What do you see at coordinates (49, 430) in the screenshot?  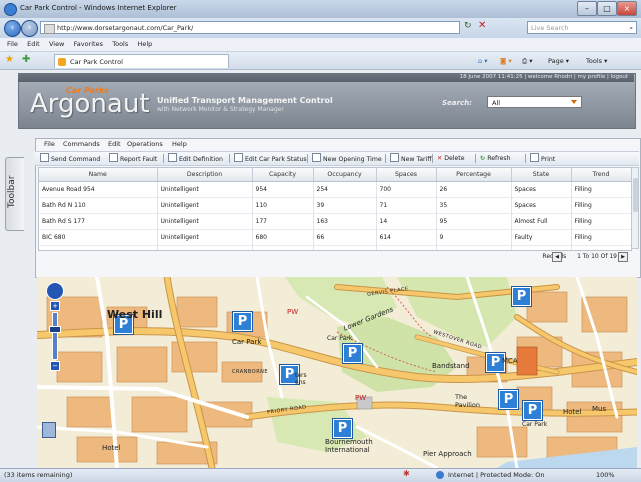 I see `map-layer-icon` at bounding box center [49, 430].